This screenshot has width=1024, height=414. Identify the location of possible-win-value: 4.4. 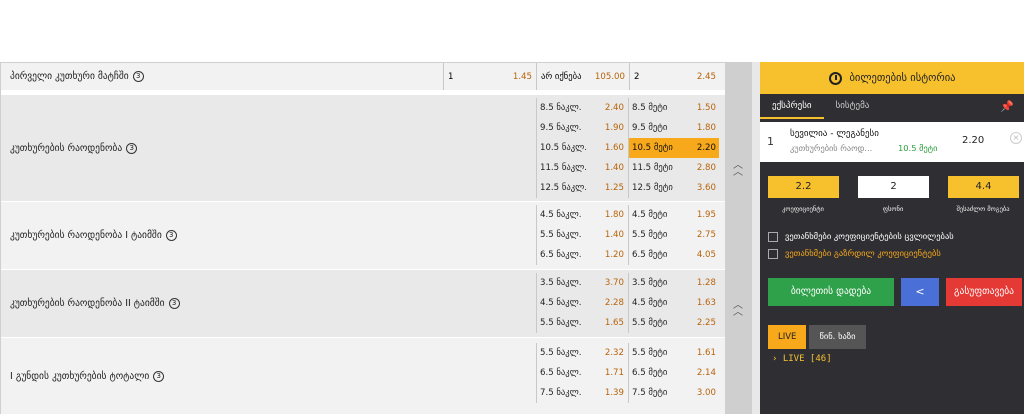
(983, 187).